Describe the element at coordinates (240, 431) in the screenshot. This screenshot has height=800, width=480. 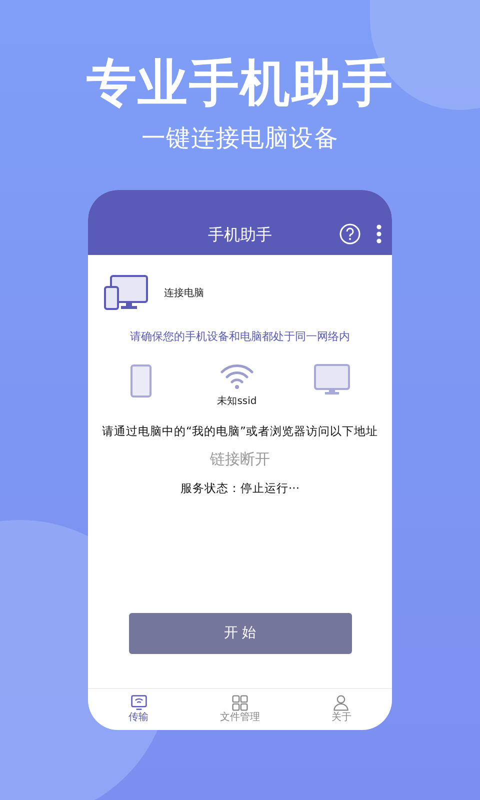
I see `instruction-text: 请通过电脑中的“我的电脑”或者浏览器访问以下地址` at that location.